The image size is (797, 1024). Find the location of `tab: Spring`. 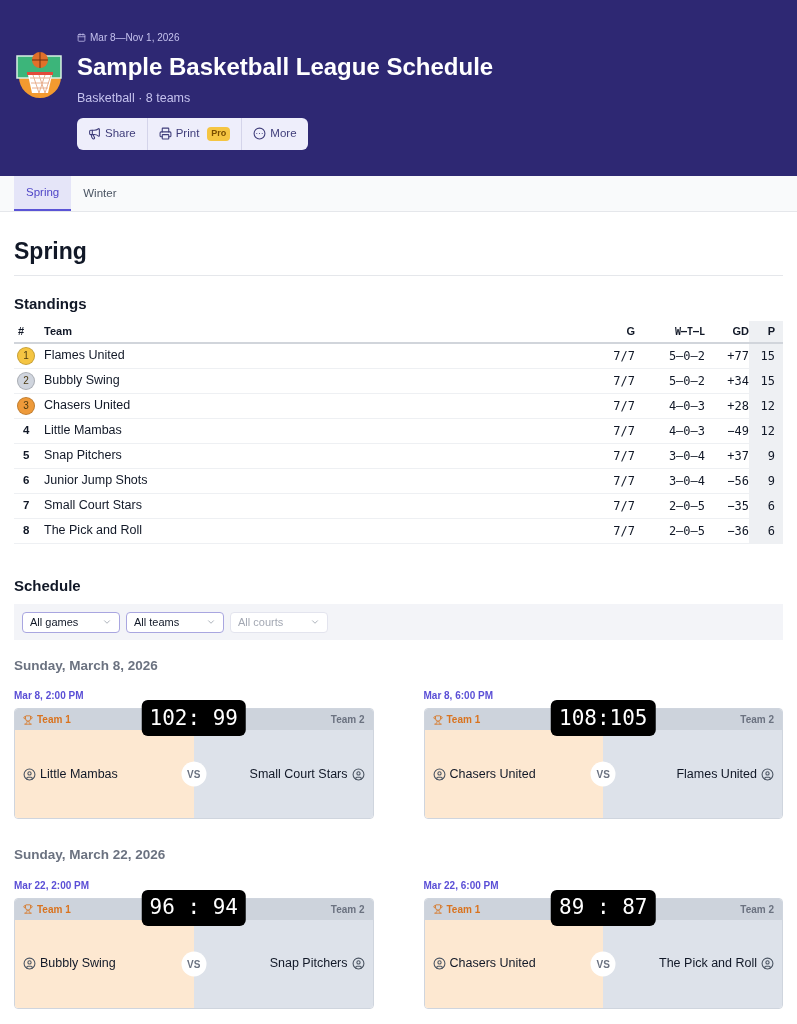

tab: Spring is located at coordinates (43, 193).